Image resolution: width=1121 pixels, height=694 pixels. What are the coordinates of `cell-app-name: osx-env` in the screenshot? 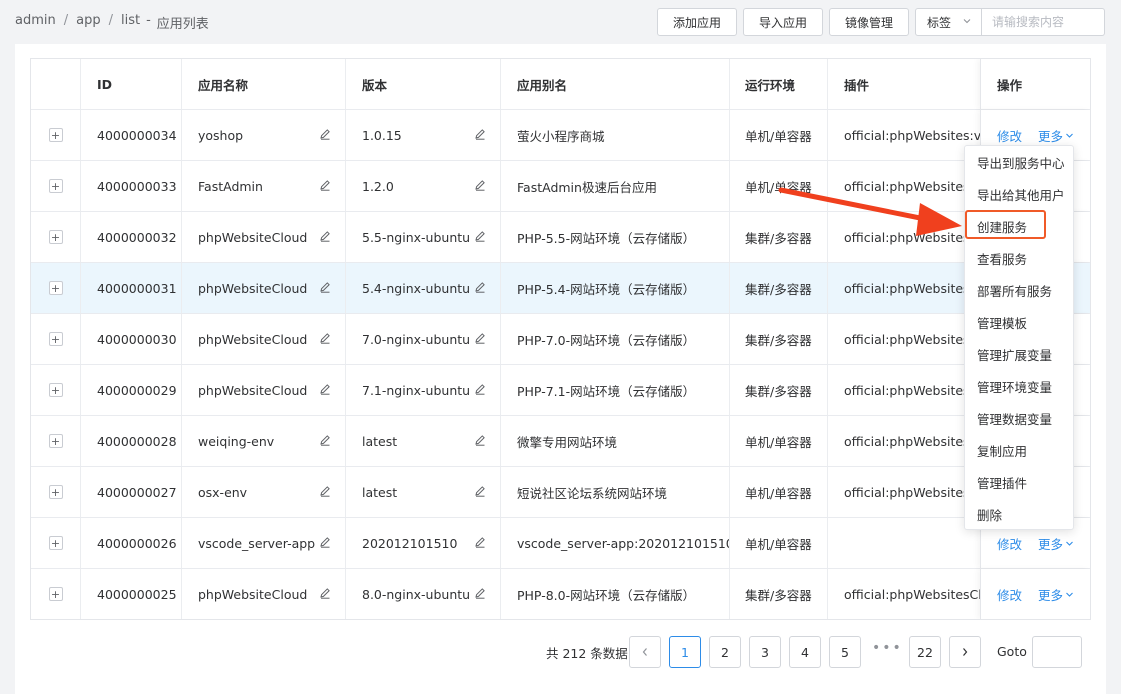 It's located at (264, 492).